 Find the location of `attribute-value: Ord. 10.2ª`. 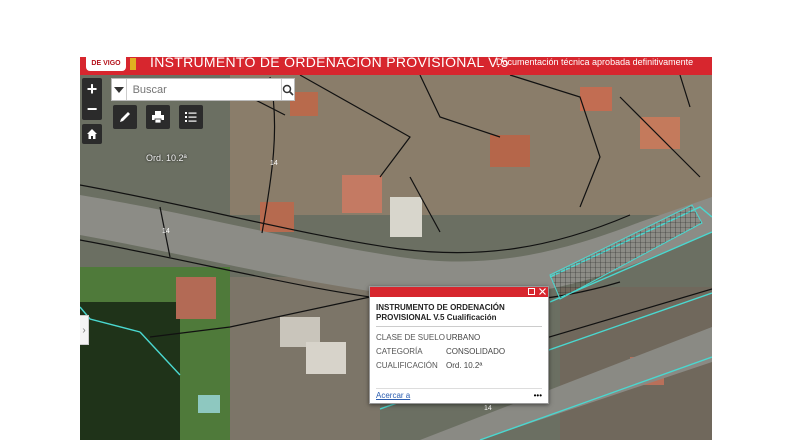

attribute-value: Ord. 10.2ª is located at coordinates (464, 365).